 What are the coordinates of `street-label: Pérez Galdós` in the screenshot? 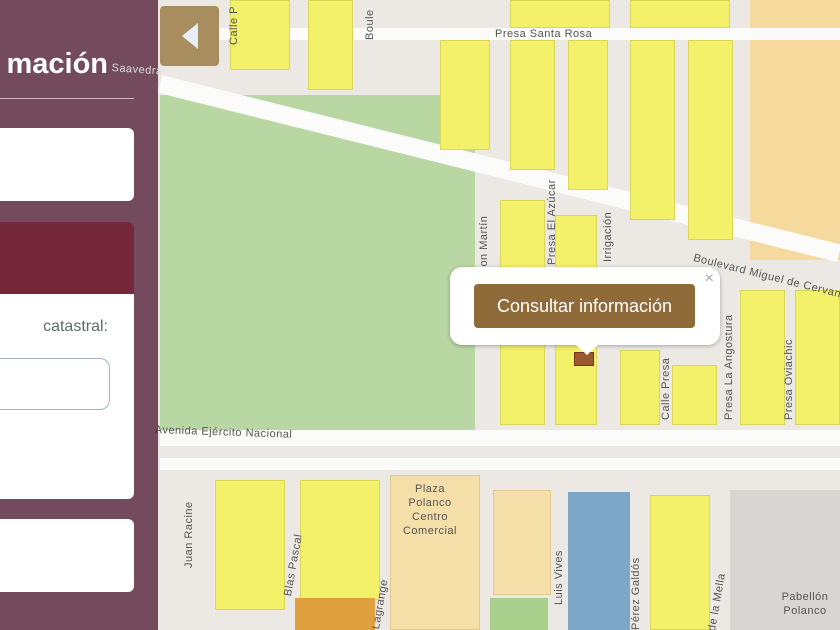 It's located at (636, 593).